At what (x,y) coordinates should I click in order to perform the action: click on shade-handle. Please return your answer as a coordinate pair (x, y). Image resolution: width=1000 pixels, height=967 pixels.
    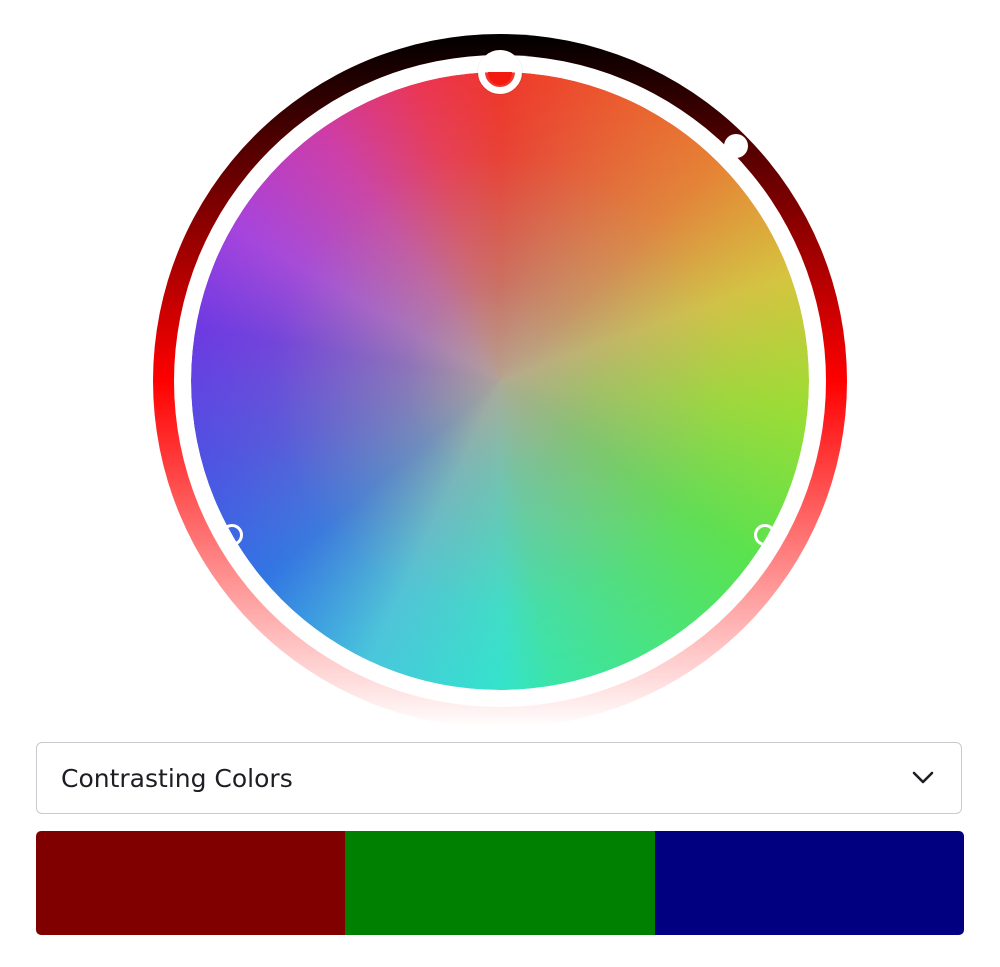
    Looking at the image, I should click on (736, 146).